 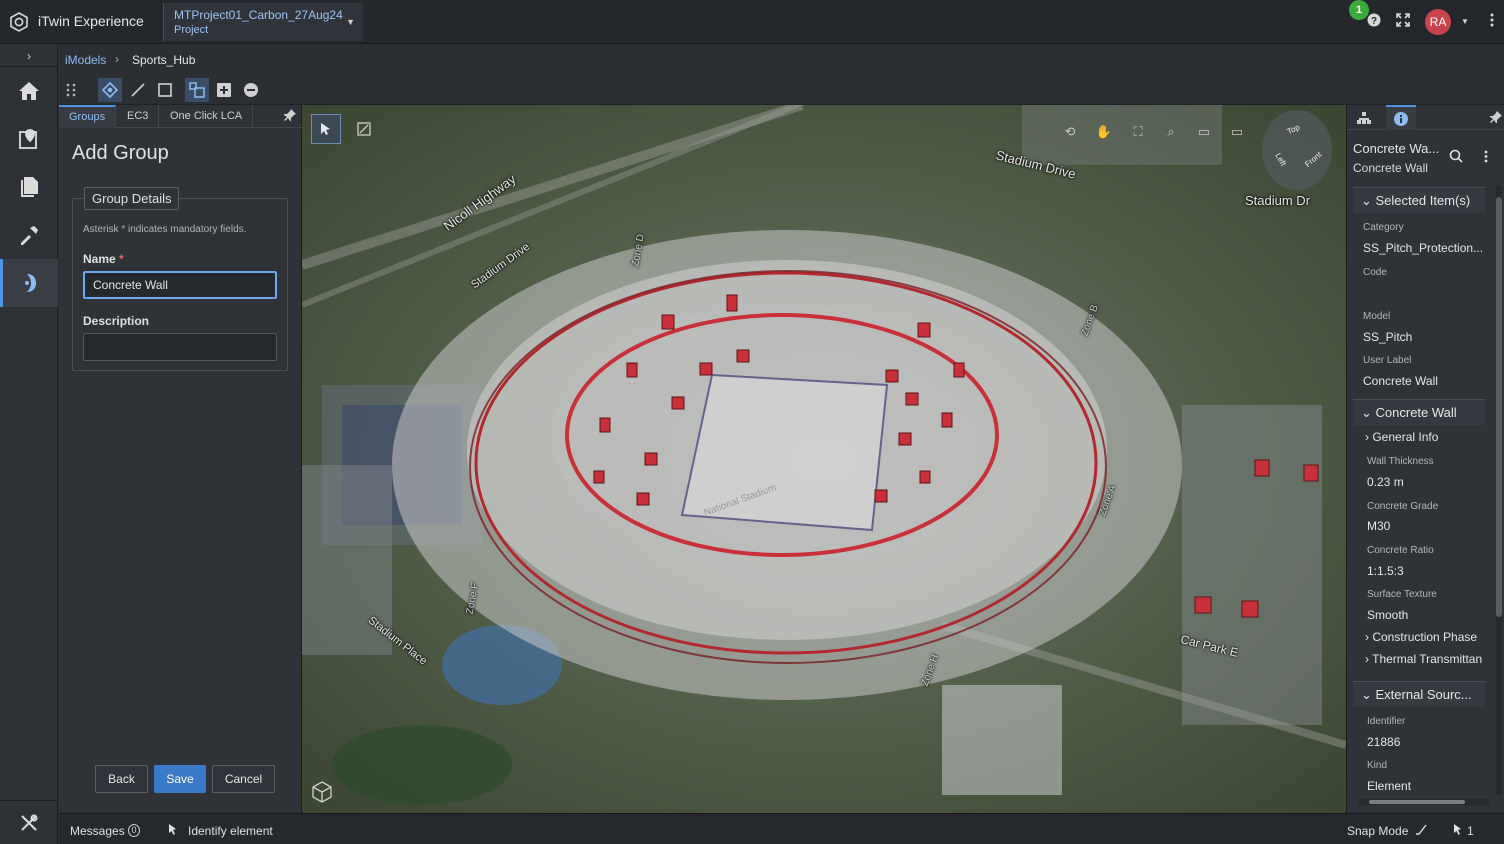 I want to click on name-input, so click(x=180, y=285).